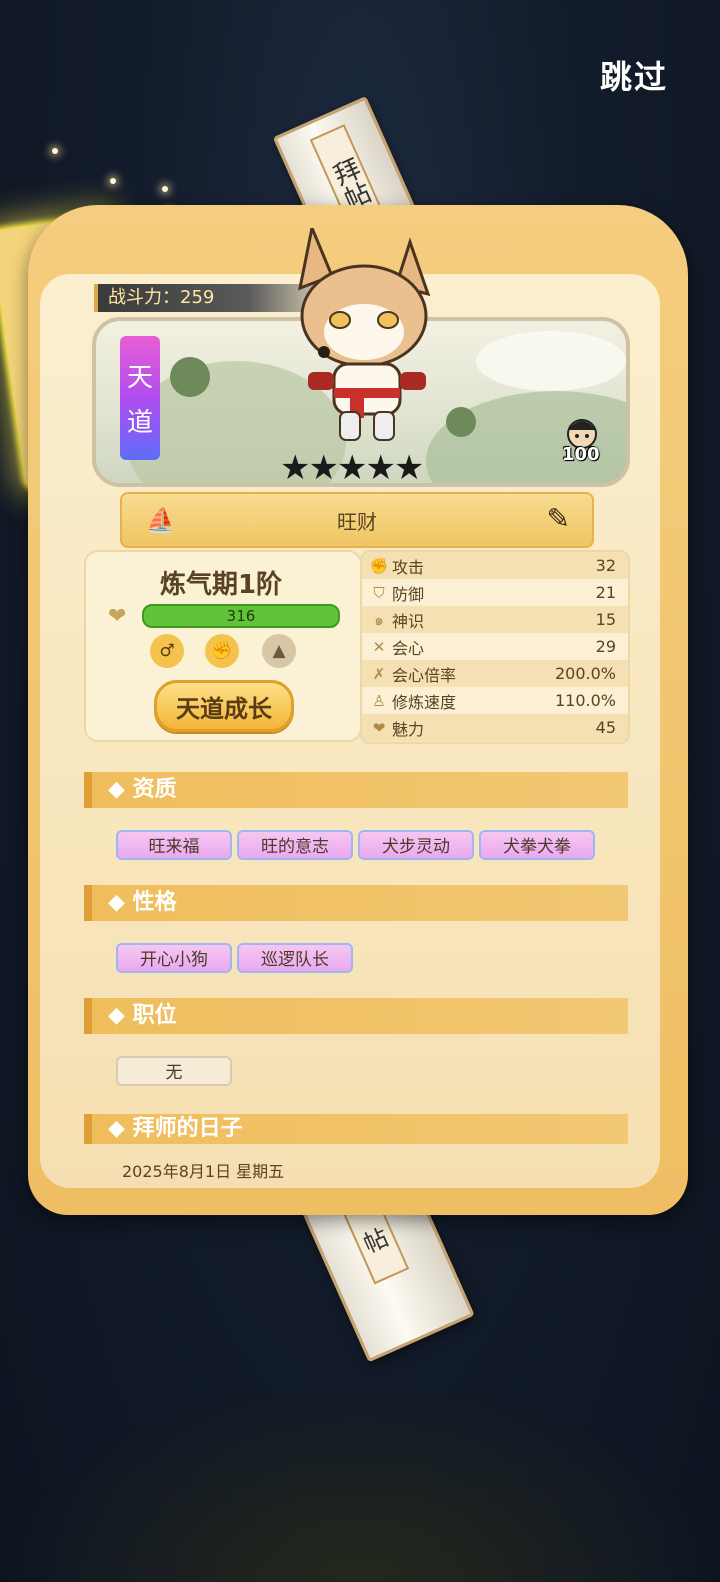 Image resolution: width=720 pixels, height=1582 pixels. Describe the element at coordinates (364, 334) in the screenshot. I see `dog-character-portrait` at that location.